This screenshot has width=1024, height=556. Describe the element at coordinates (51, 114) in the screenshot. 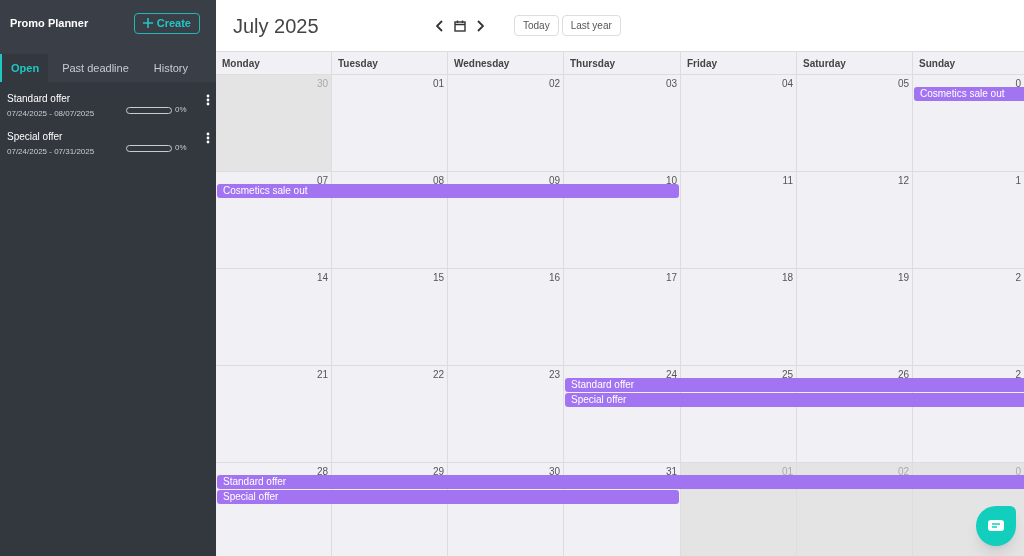

I see `promotion-dates: 07/24/2025 - 08/07/2025` at that location.